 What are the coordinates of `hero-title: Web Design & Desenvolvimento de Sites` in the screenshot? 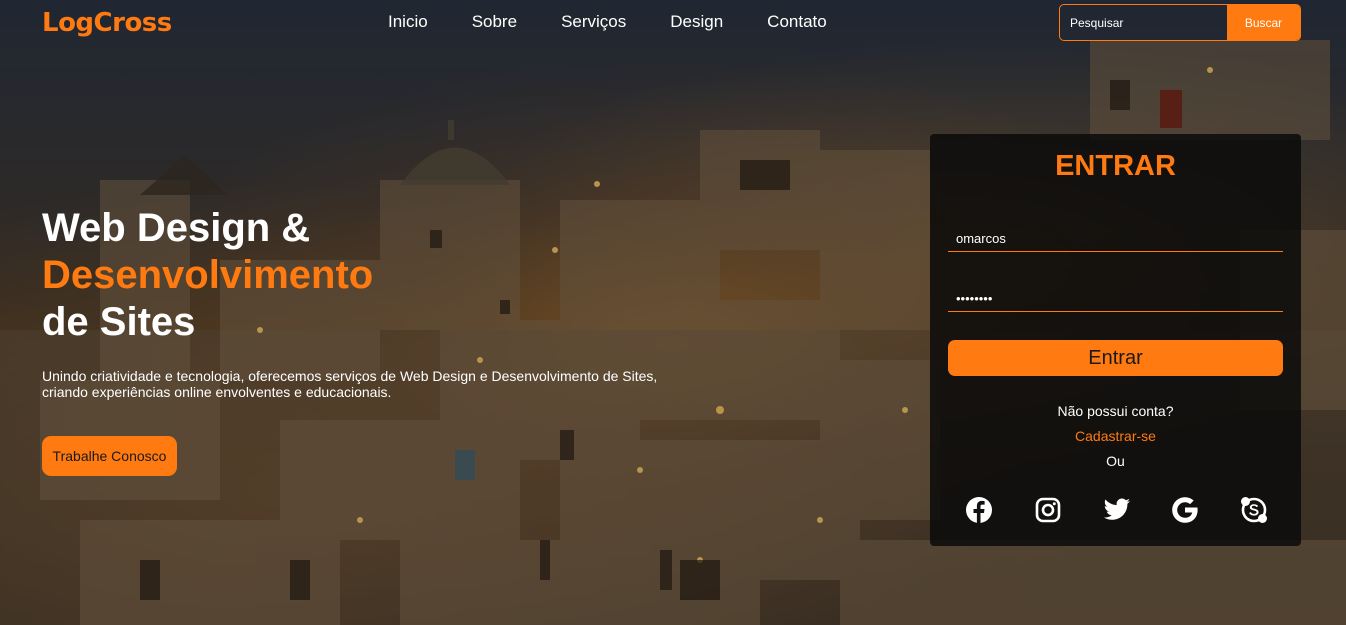 It's located at (367, 275).